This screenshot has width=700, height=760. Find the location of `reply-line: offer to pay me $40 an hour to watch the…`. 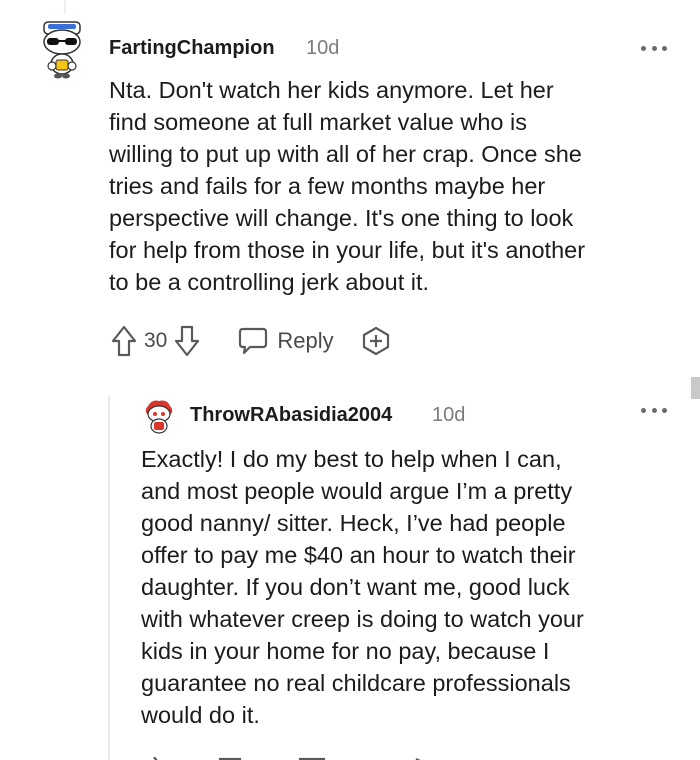

reply-line: offer to pay me $40 an hour to watch the… is located at coordinates (358, 555).